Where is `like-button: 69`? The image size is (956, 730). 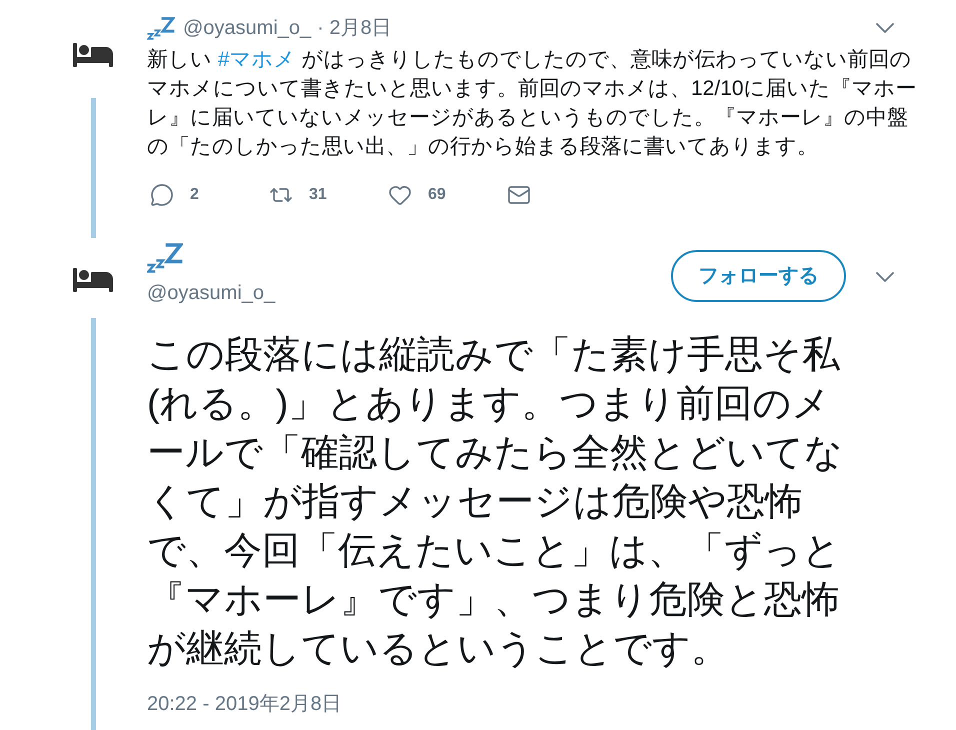
like-button: 69 is located at coordinates (417, 195).